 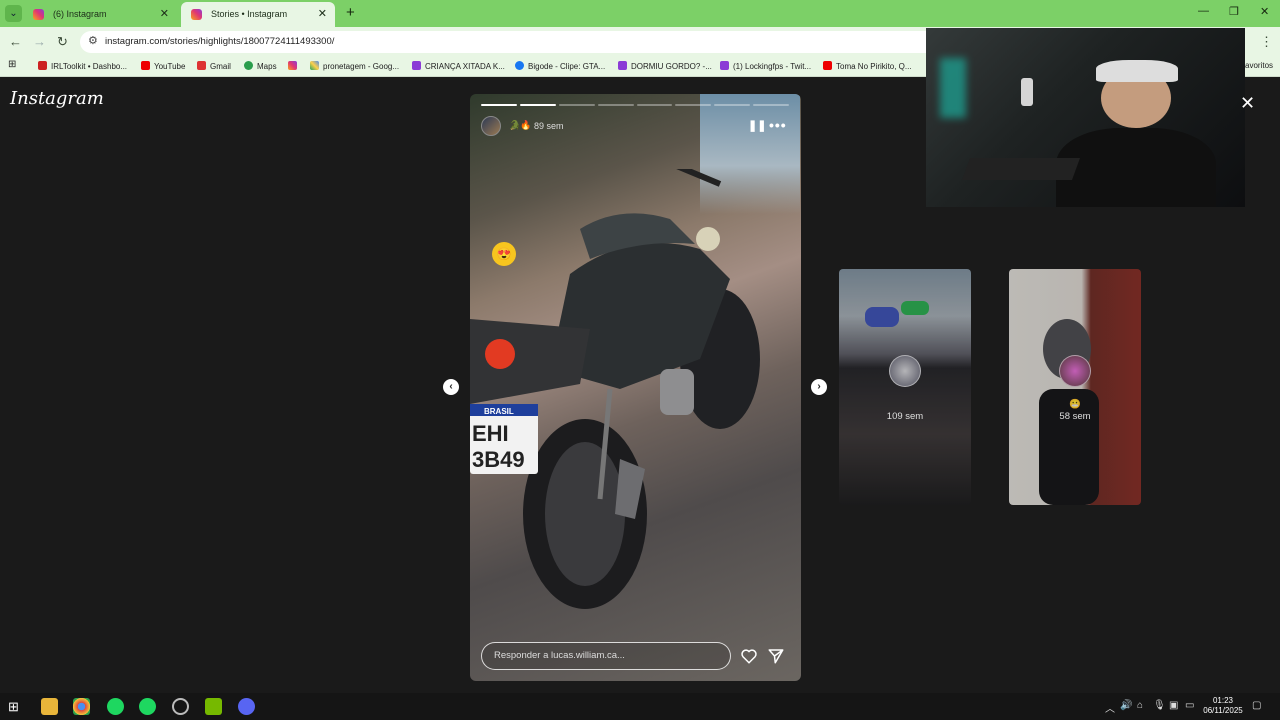 I want to click on monitor-icon: ▭, so click(x=1189, y=705).